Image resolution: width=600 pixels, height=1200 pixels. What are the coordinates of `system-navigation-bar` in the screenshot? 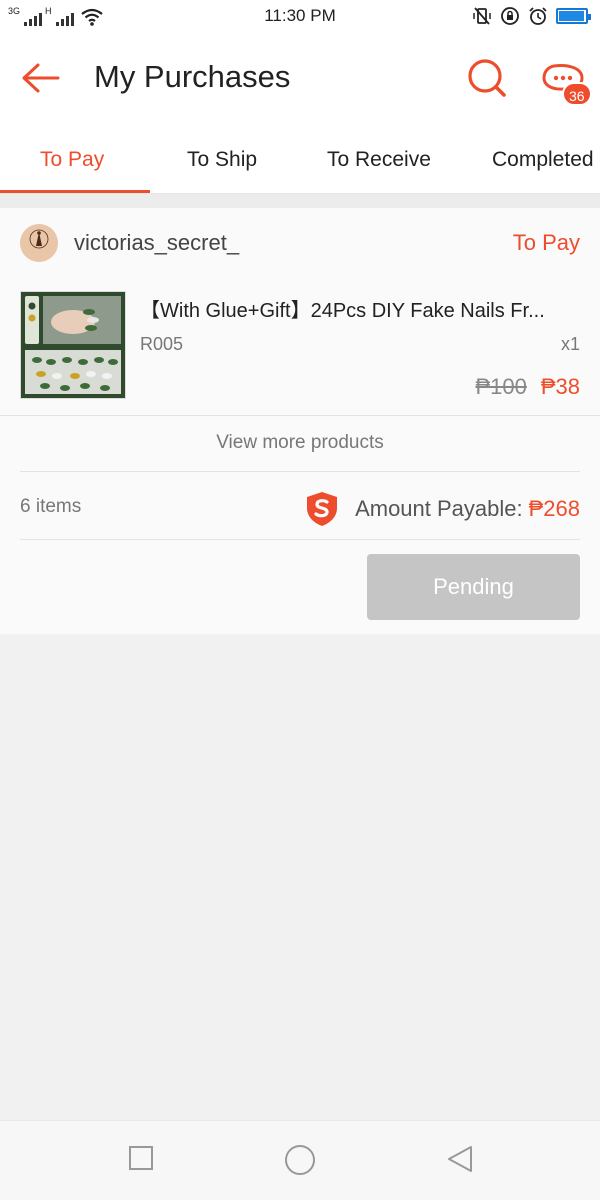 It's located at (300, 1160).